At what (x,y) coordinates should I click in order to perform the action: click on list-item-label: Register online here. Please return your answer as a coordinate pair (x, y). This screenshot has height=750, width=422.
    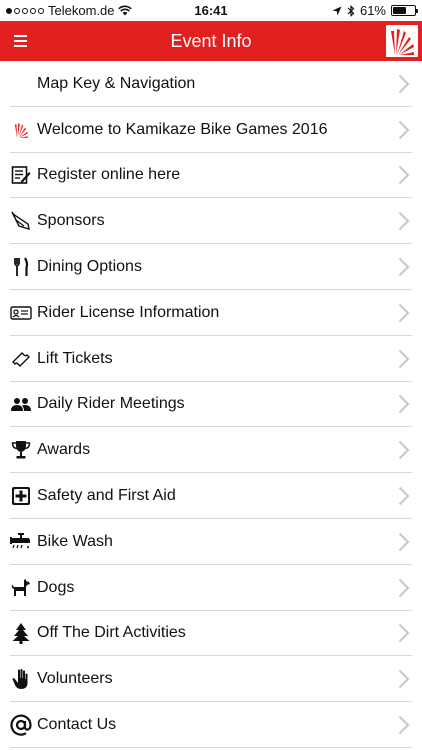
    Looking at the image, I should click on (109, 175).